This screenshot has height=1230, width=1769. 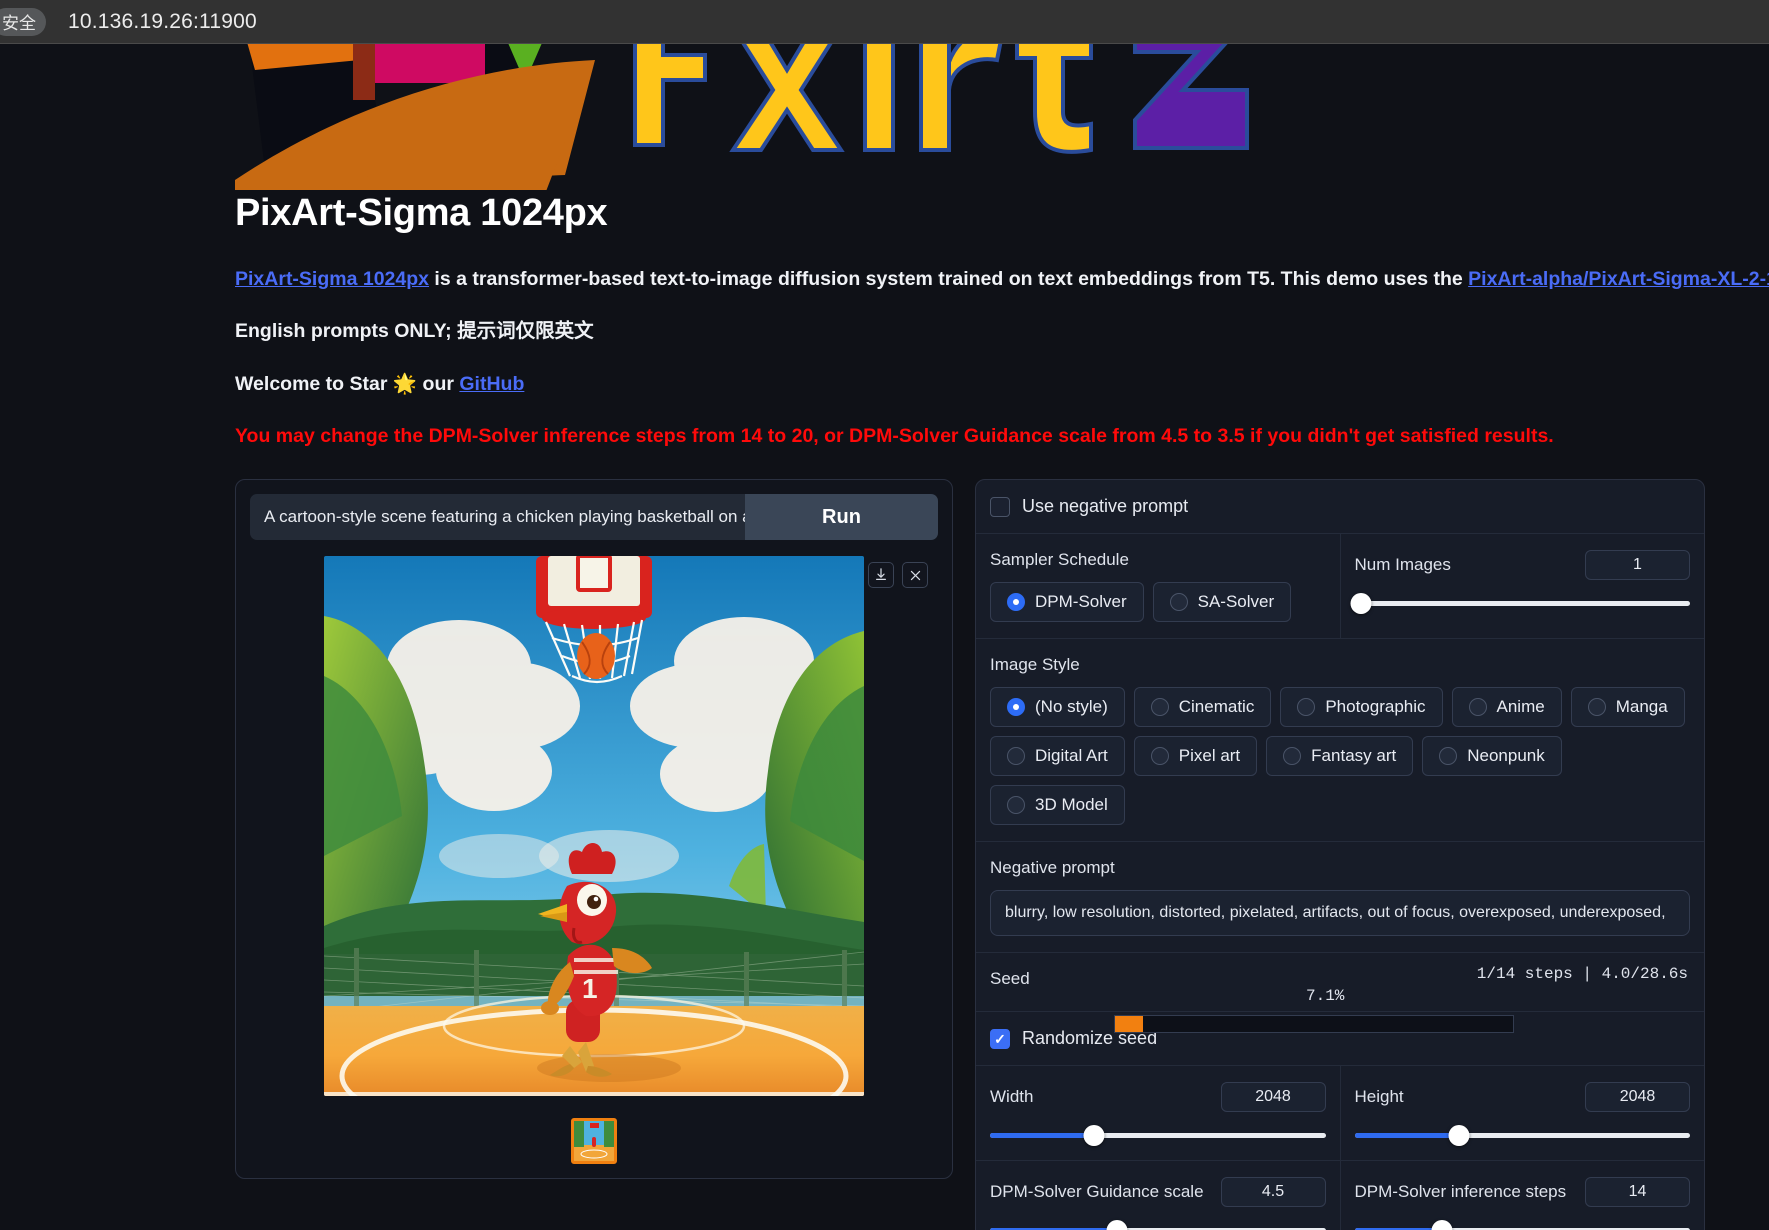 I want to click on radio-photographic: Photographic, so click(x=1361, y=707).